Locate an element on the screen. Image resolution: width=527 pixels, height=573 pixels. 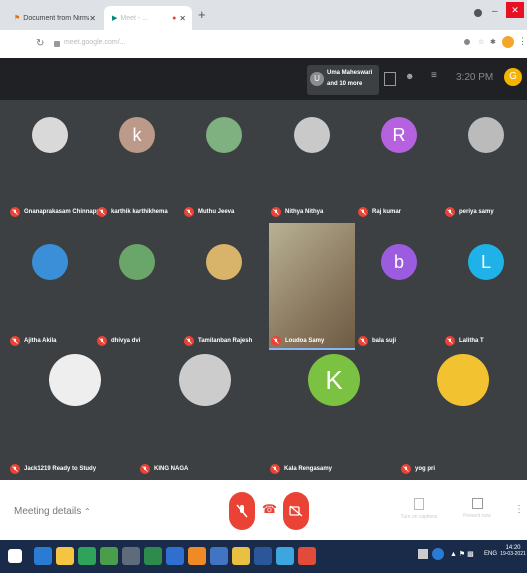
participant-name: Kala Rengasamy is located at coordinates (308, 469).